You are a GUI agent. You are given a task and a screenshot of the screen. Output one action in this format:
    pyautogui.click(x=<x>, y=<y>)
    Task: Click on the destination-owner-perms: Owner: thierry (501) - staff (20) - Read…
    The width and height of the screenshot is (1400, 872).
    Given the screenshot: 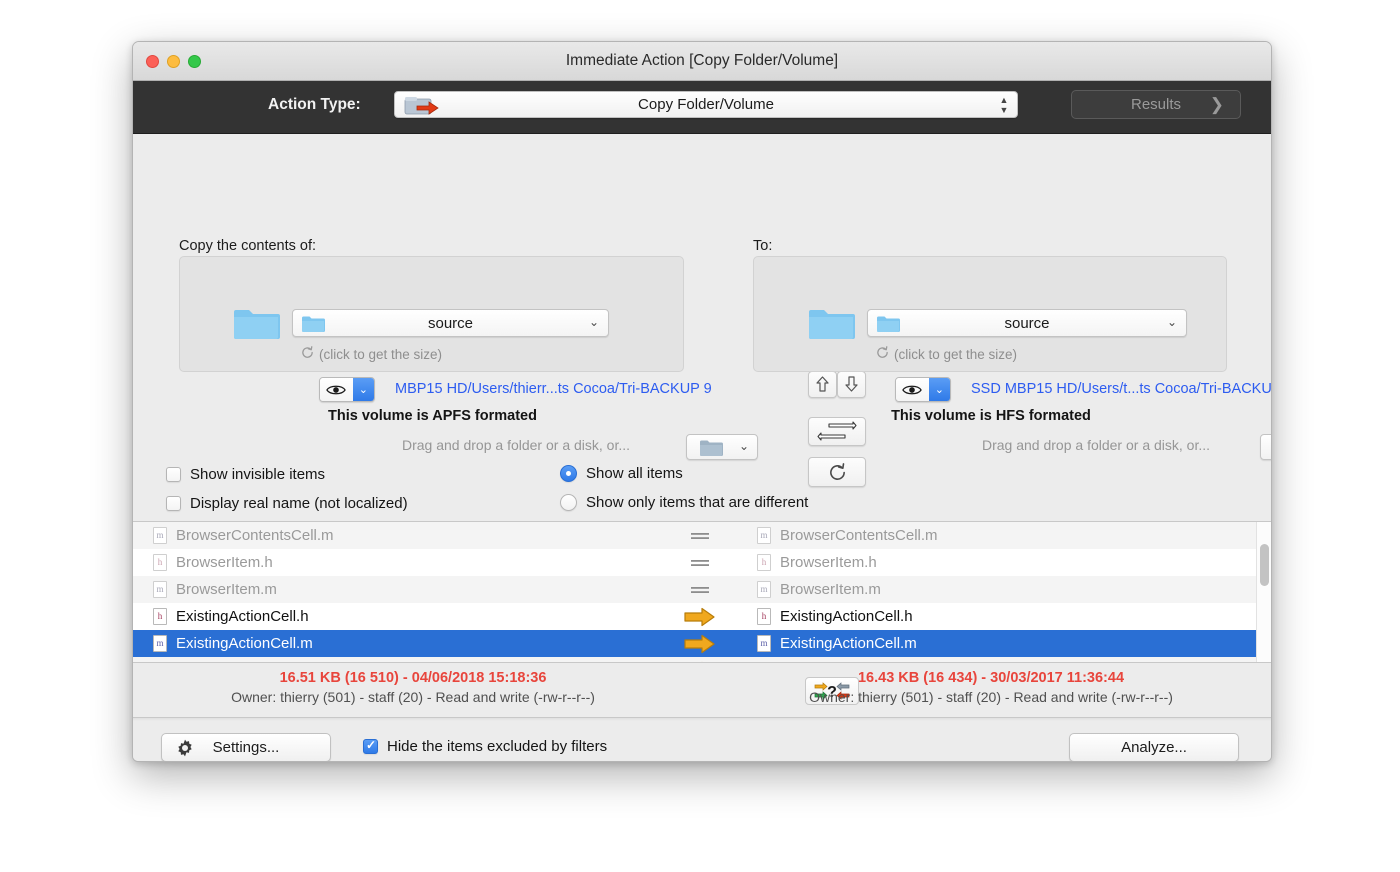 What is the action you would take?
    pyautogui.click(x=991, y=697)
    